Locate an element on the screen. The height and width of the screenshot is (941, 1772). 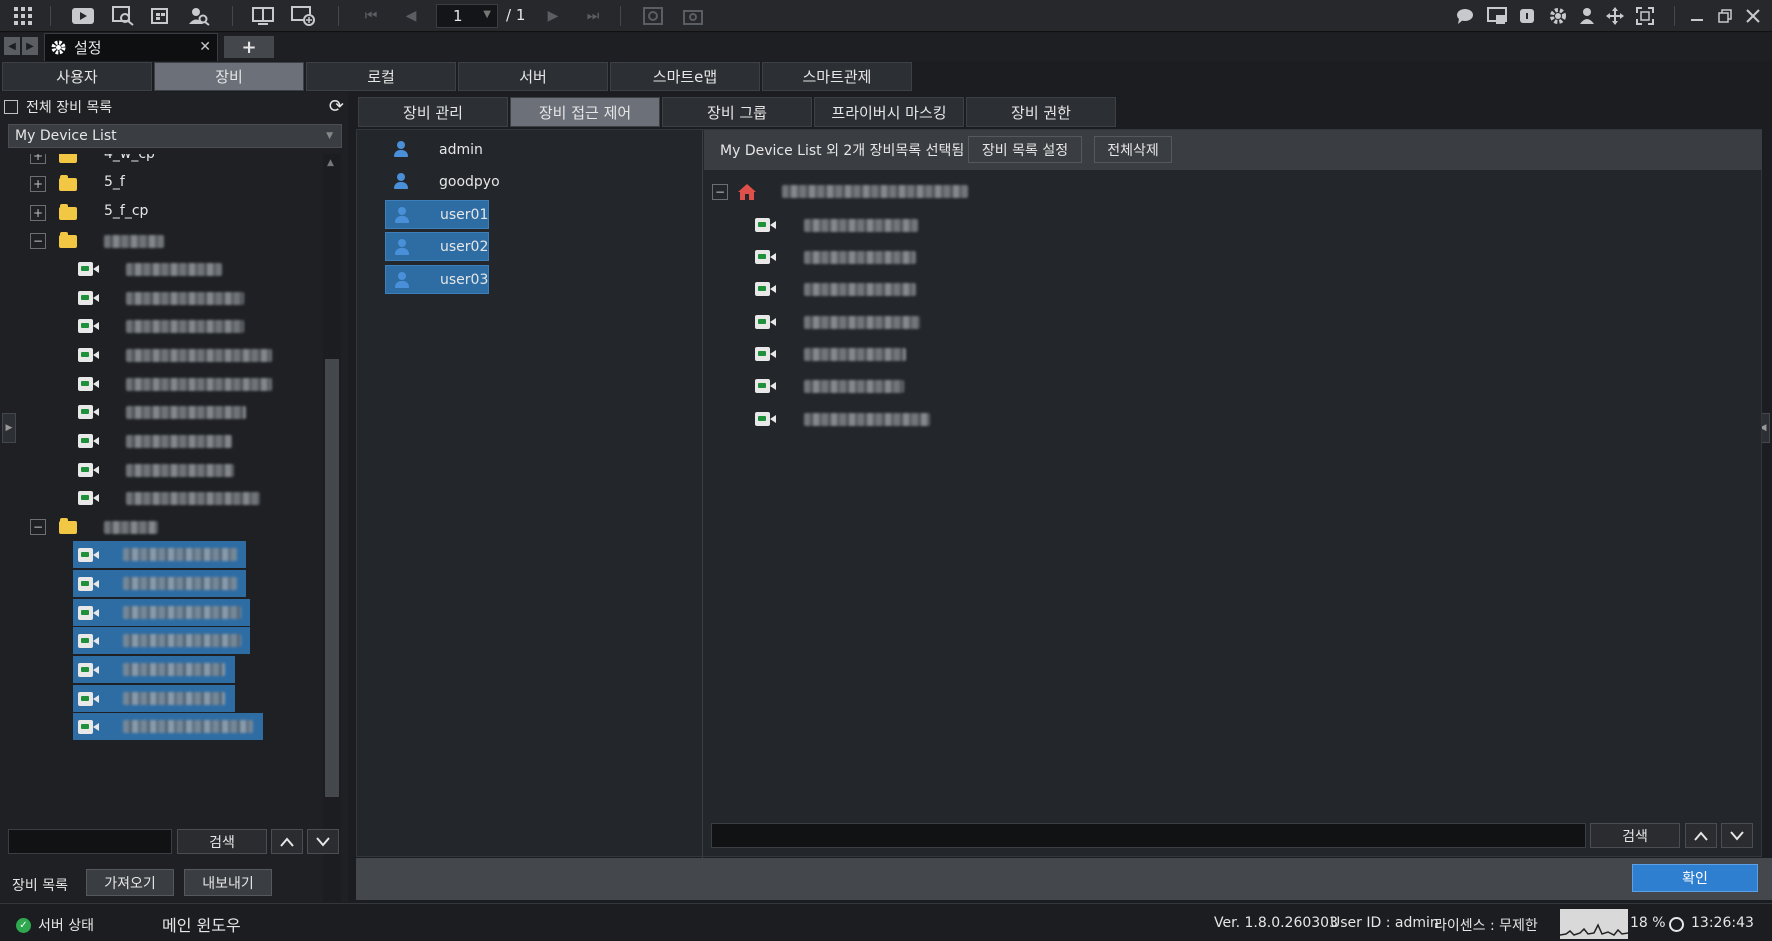
tab-smart-emap: 스마트e맵 is located at coordinates (685, 76).